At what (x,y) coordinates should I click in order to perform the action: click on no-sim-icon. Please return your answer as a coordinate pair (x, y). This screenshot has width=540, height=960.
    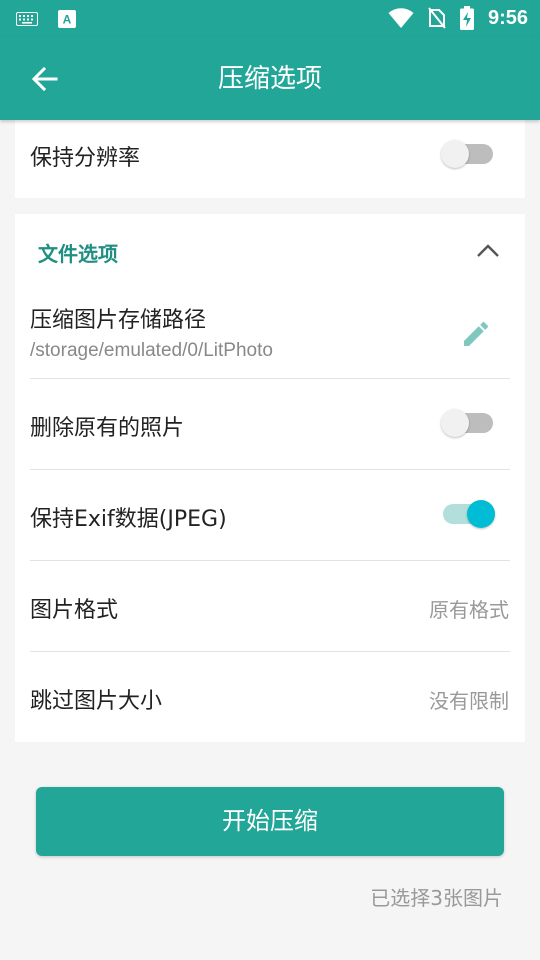
    Looking at the image, I should click on (437, 18).